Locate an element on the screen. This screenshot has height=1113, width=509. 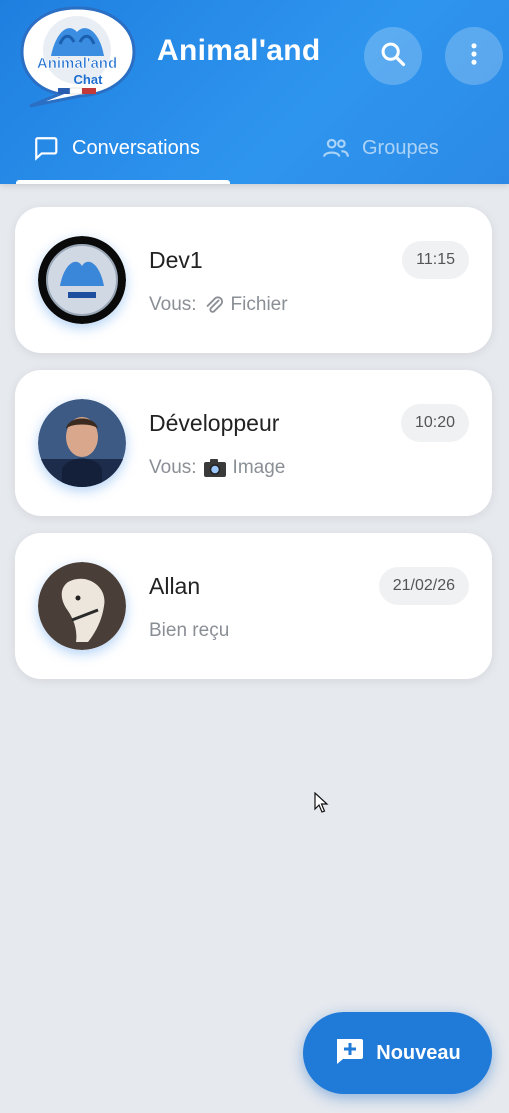
fab-label: Nouveau is located at coordinates (418, 1052).